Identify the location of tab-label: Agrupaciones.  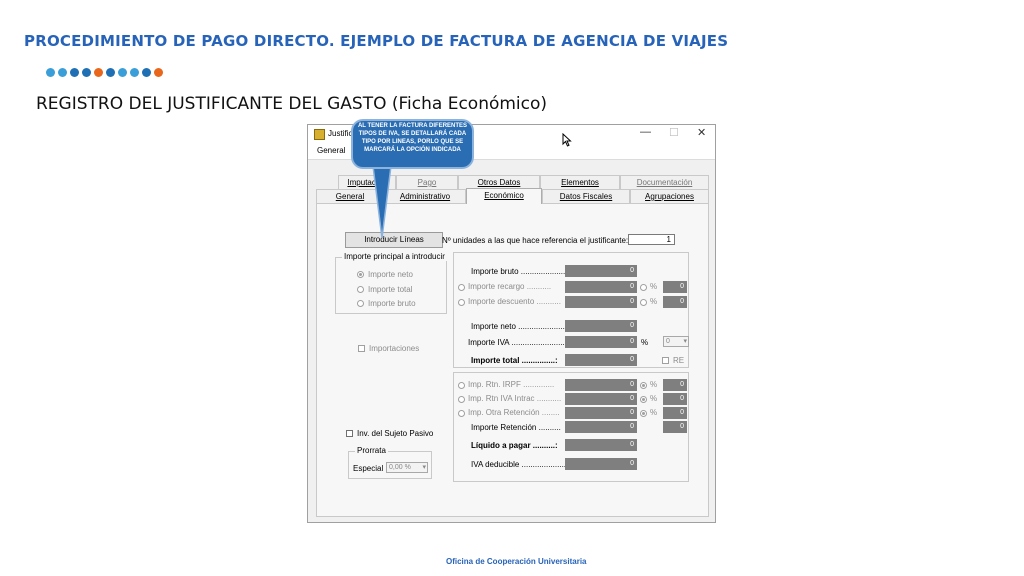
(669, 196).